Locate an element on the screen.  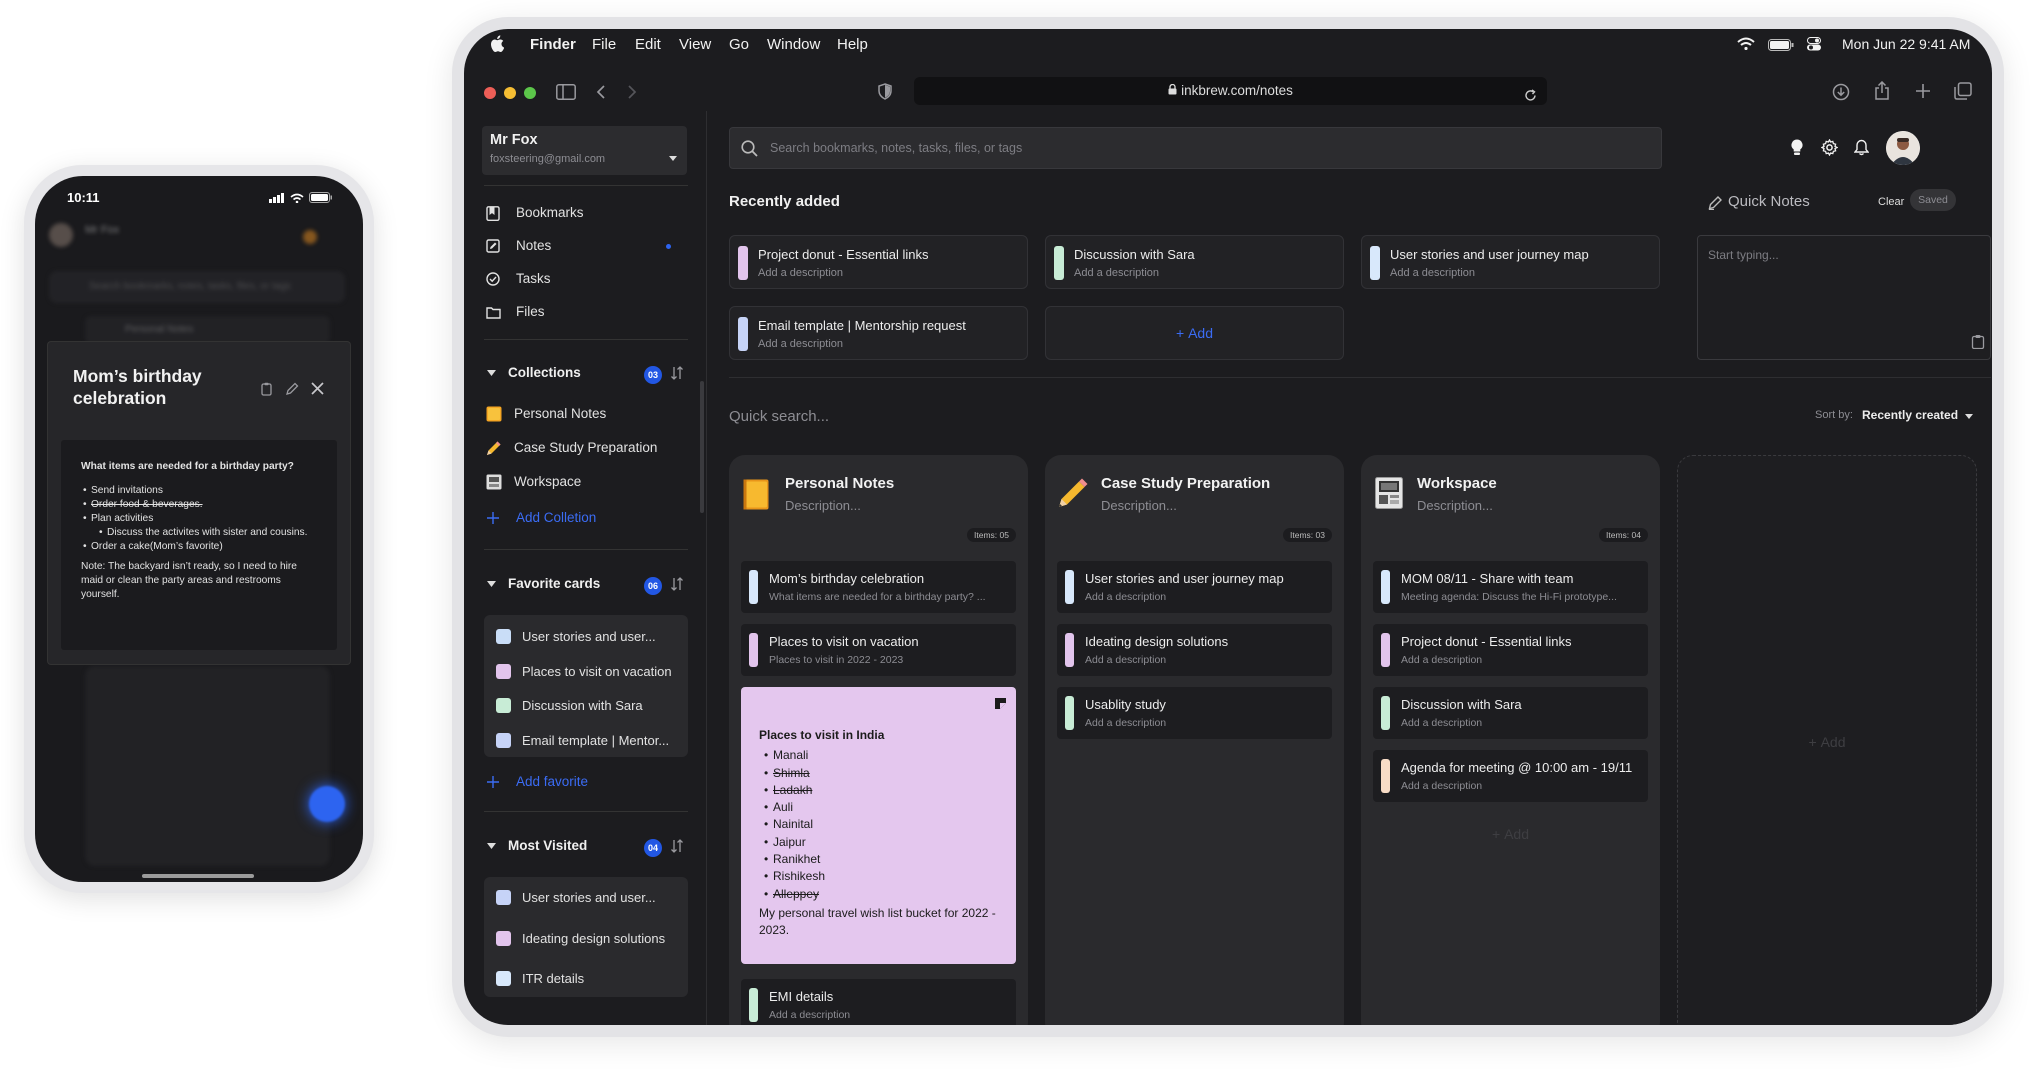
most-visited-item: ITR details is located at coordinates (540, 978).